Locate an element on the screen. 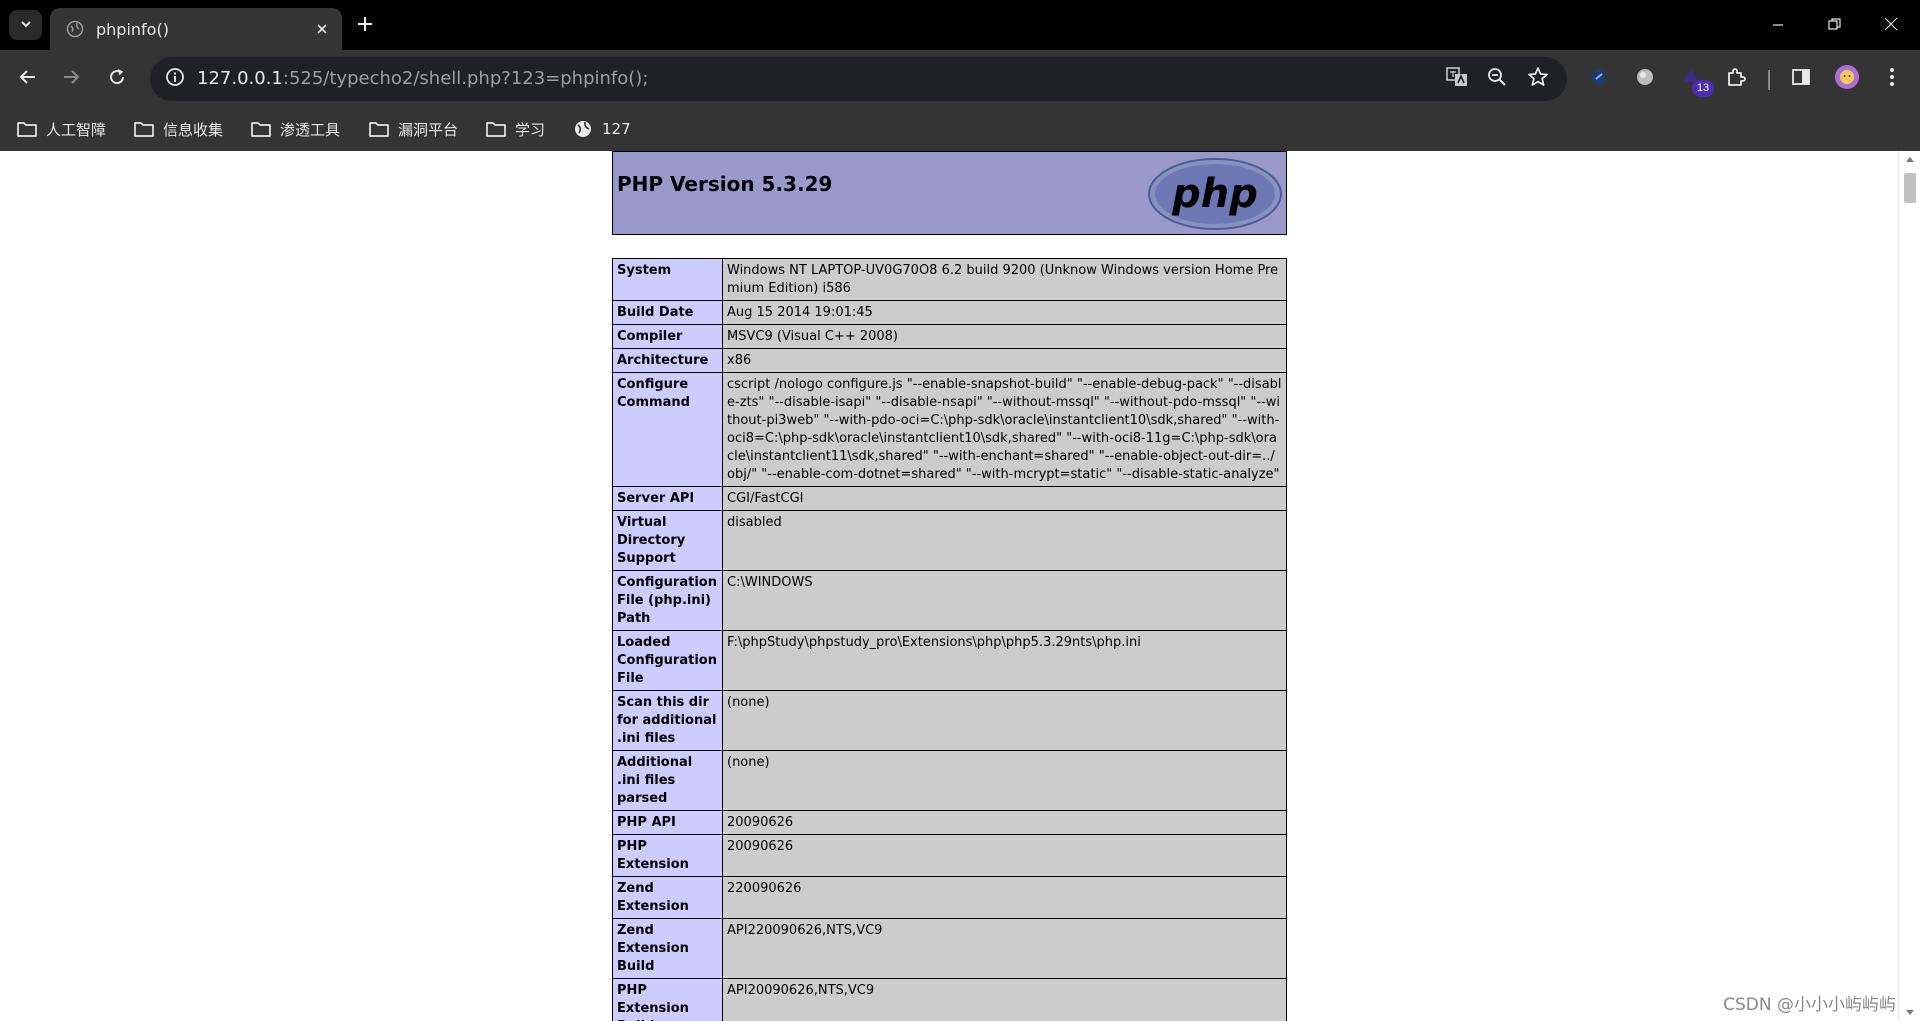 The width and height of the screenshot is (1920, 1021). row-key: Zend Extension is located at coordinates (667, 897).